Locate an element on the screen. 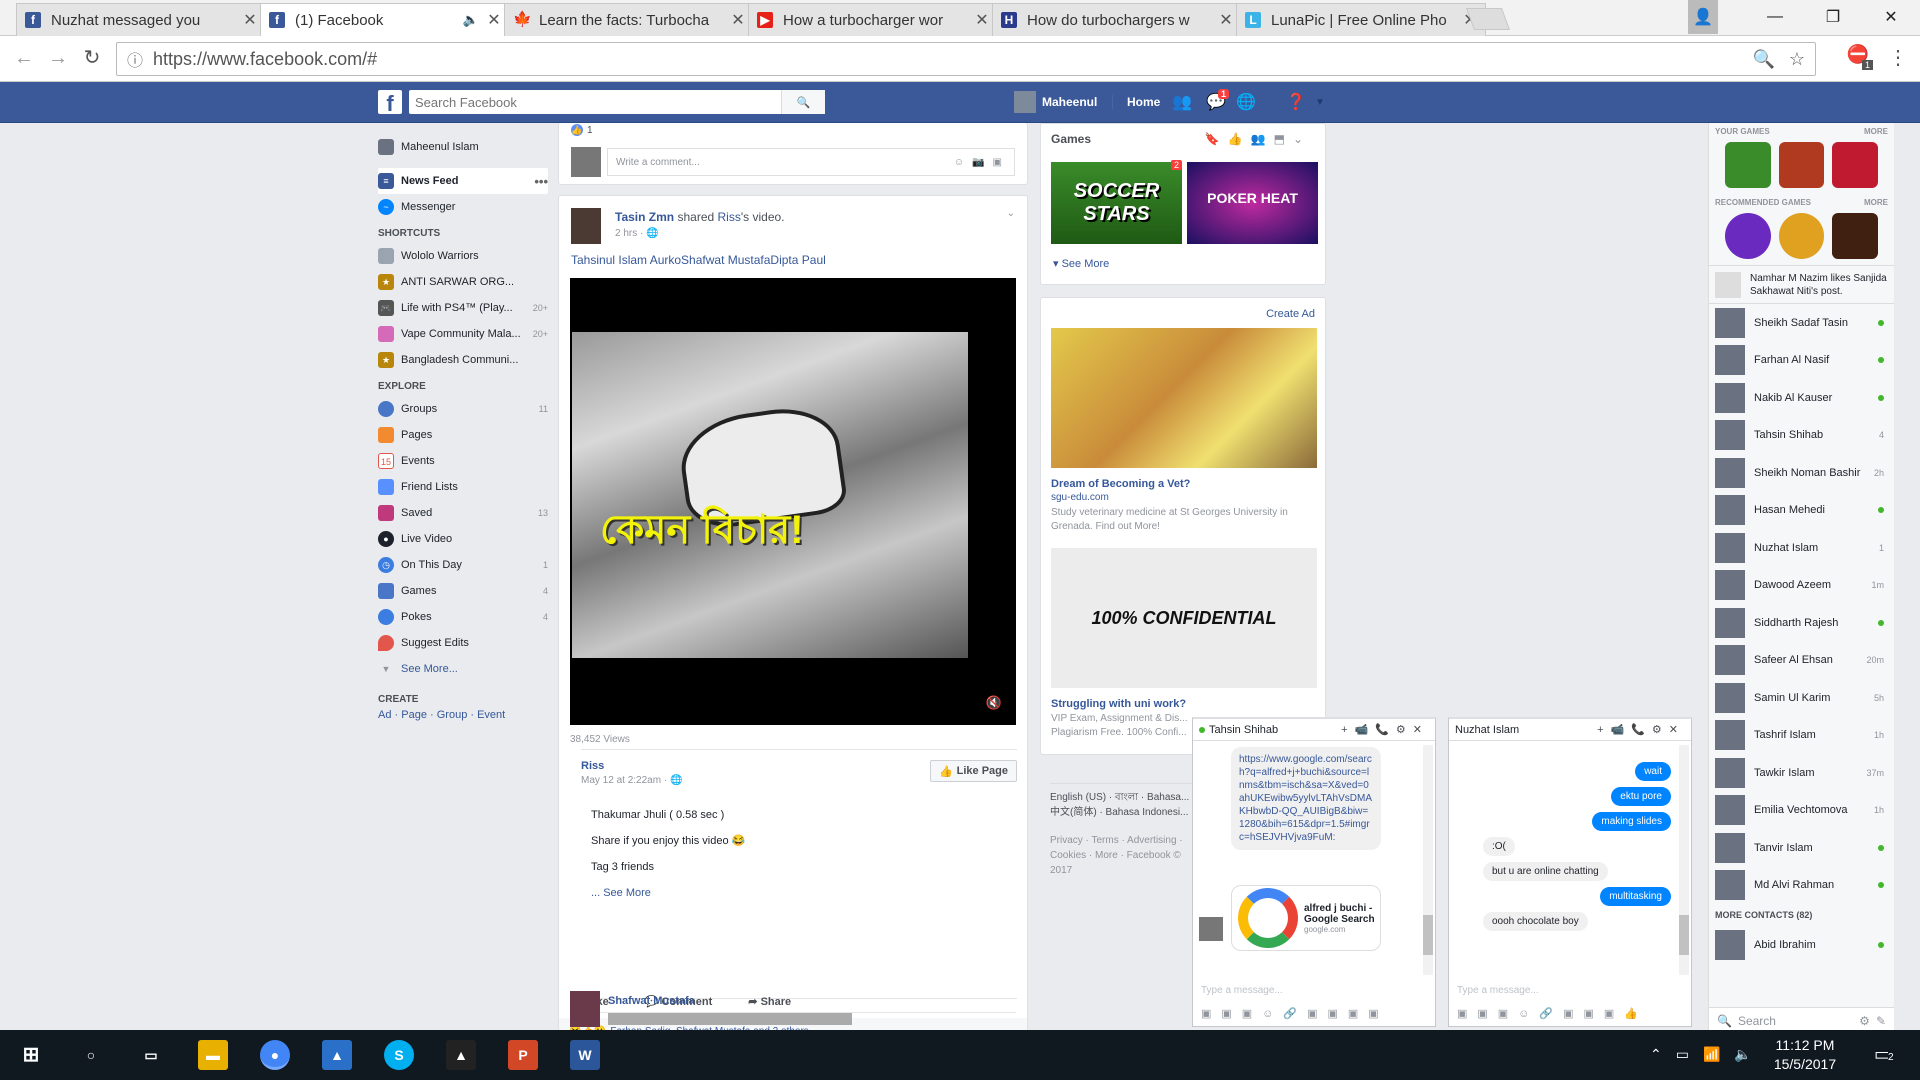  photos-icon: ▲ is located at coordinates (461, 1055).